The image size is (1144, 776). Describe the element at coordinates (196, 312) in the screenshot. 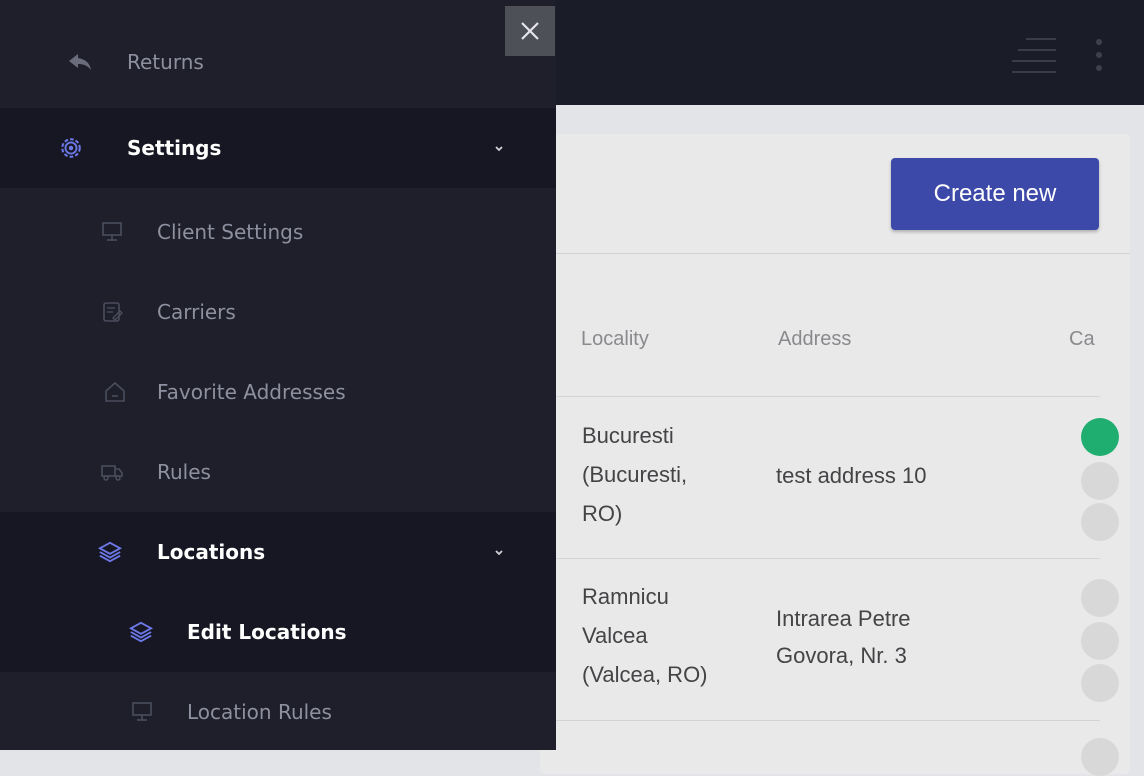

I see `sidebar-item-label: Carriers` at that location.